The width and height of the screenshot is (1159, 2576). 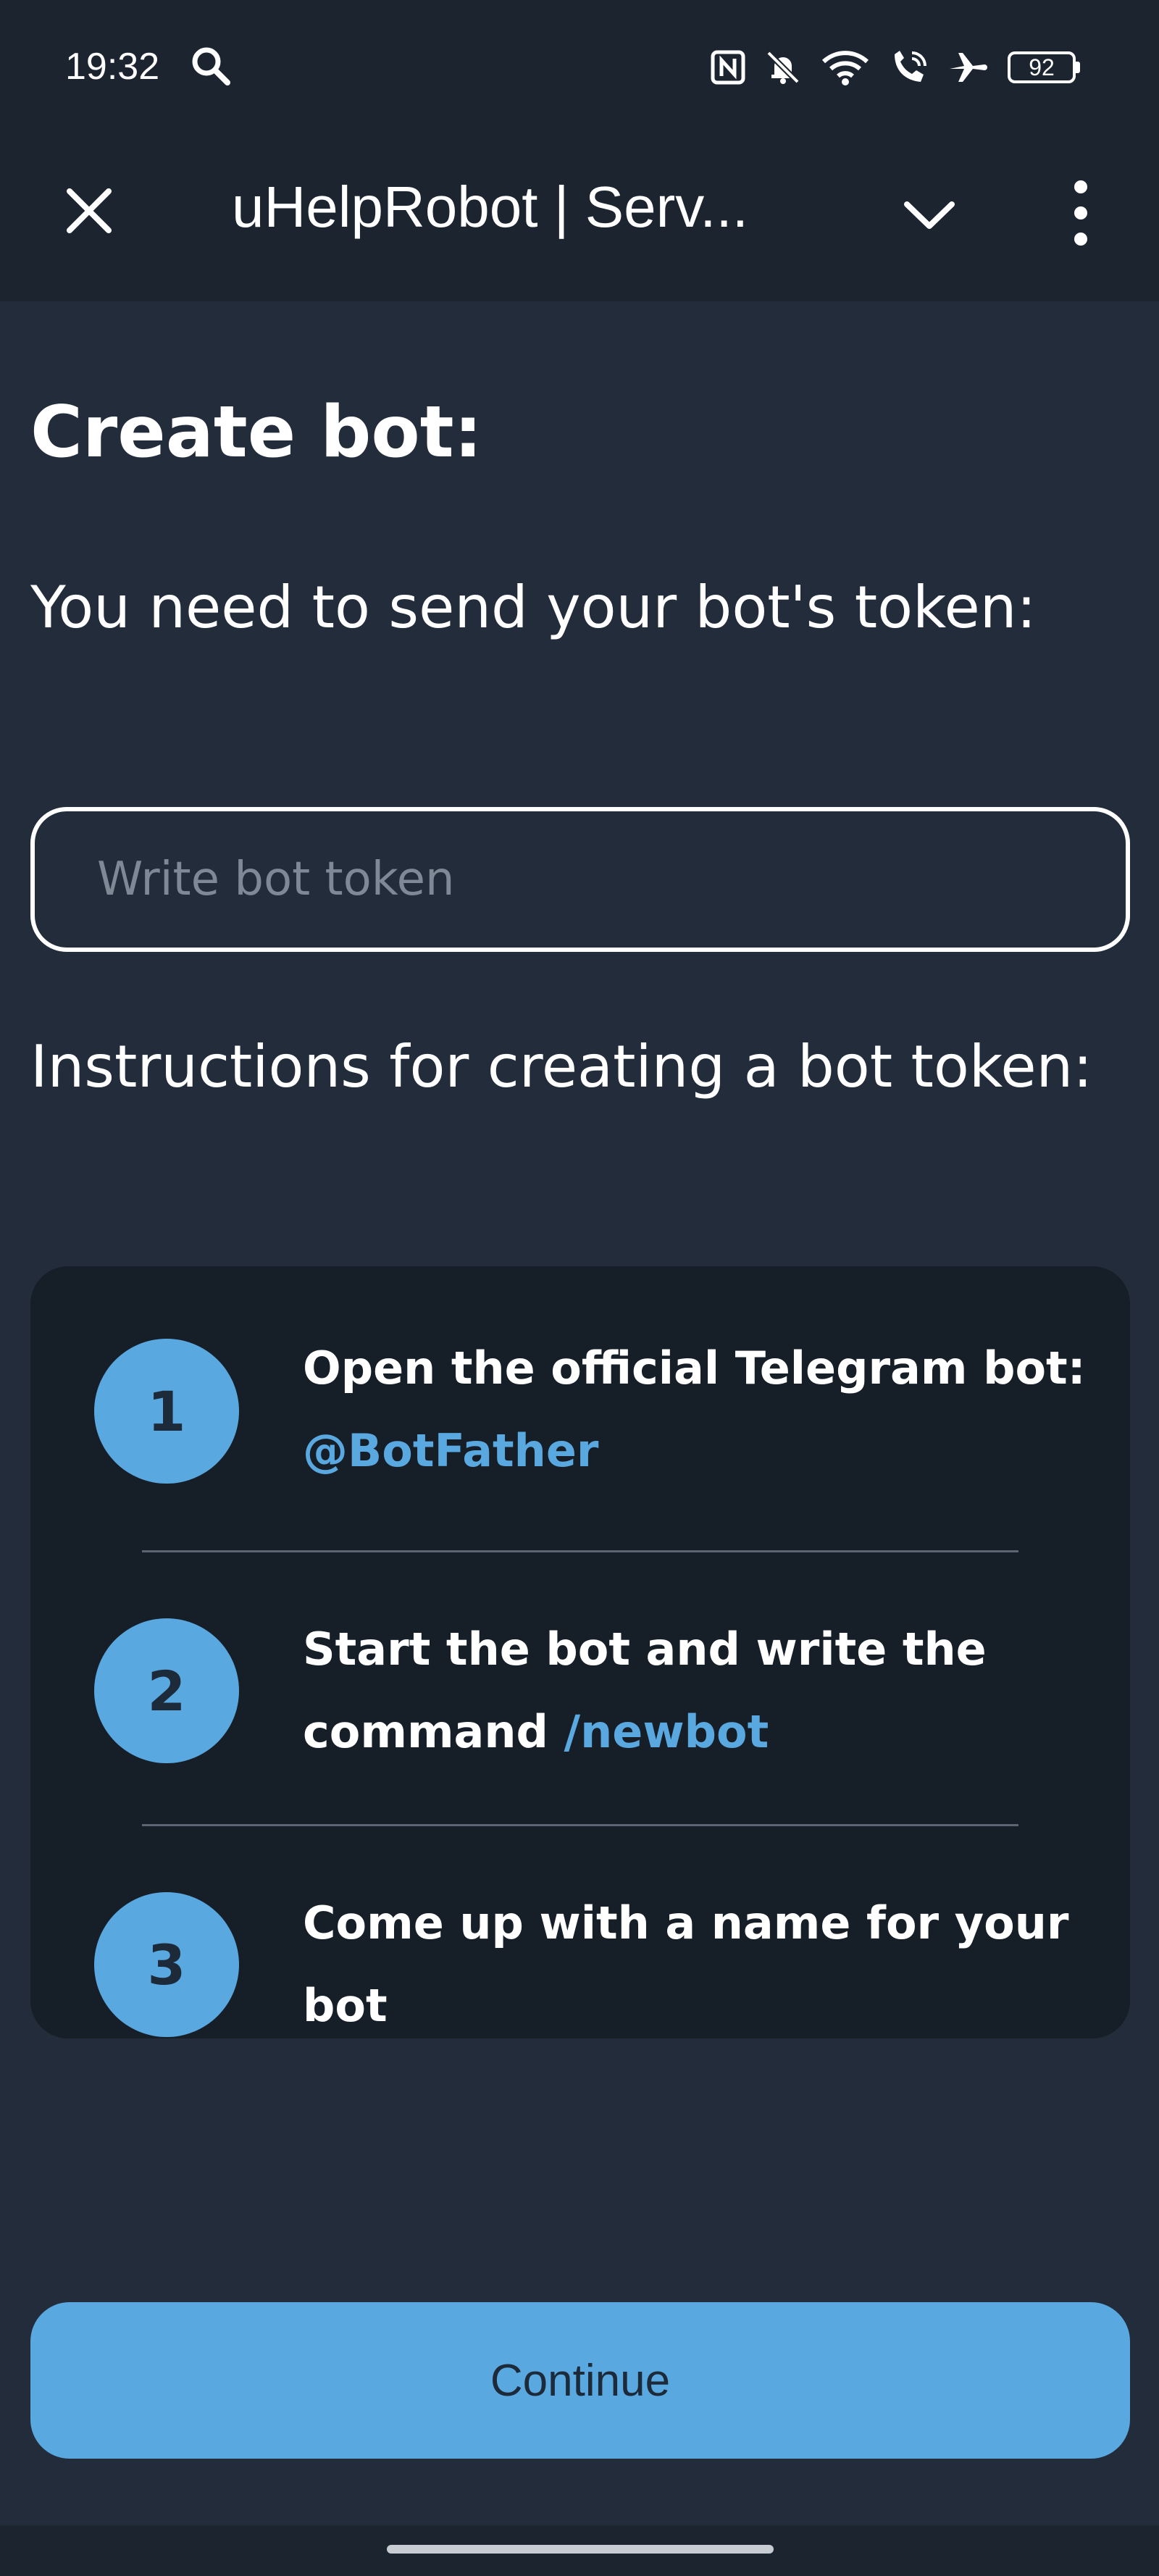 I want to click on wifi-icon, so click(x=845, y=68).